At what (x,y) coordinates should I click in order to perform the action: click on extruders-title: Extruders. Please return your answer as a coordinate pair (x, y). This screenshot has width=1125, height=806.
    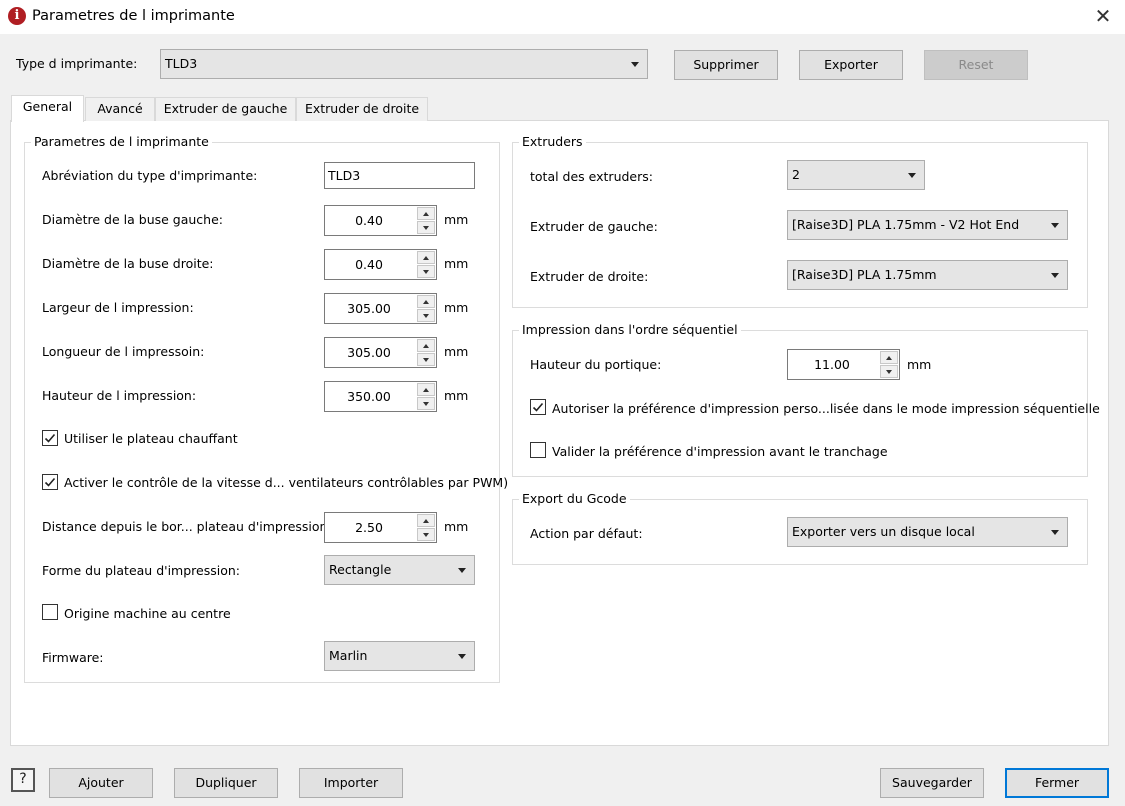
    Looking at the image, I should click on (552, 141).